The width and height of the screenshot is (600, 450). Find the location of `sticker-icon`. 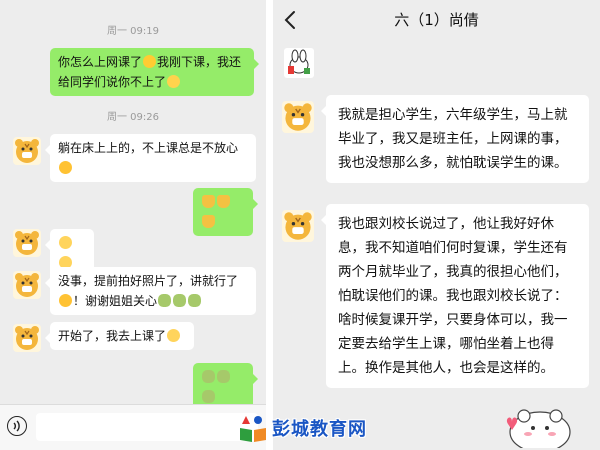

sticker-icon is located at coordinates (299, 63).